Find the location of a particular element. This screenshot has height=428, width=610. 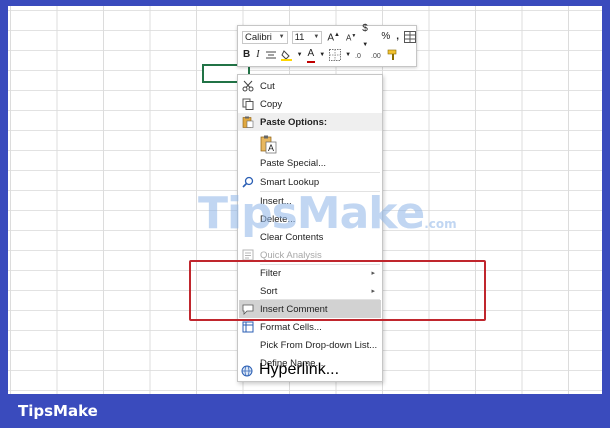

borders-icon is located at coordinates (335, 55).